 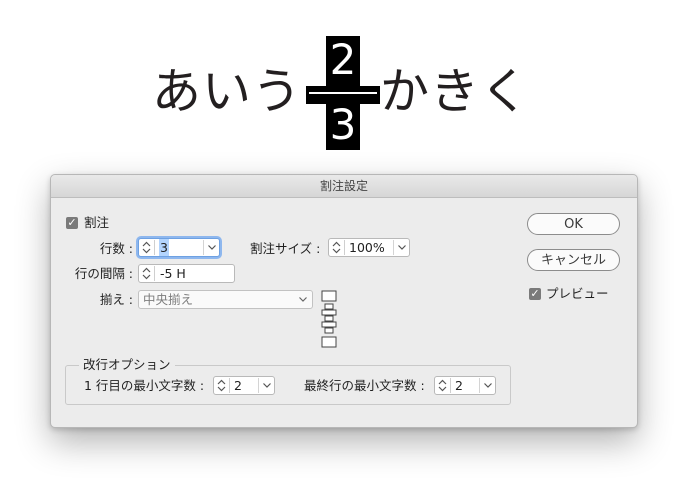 What do you see at coordinates (244, 385) in the screenshot?
I see `min-chars-first-field: 2` at bounding box center [244, 385].